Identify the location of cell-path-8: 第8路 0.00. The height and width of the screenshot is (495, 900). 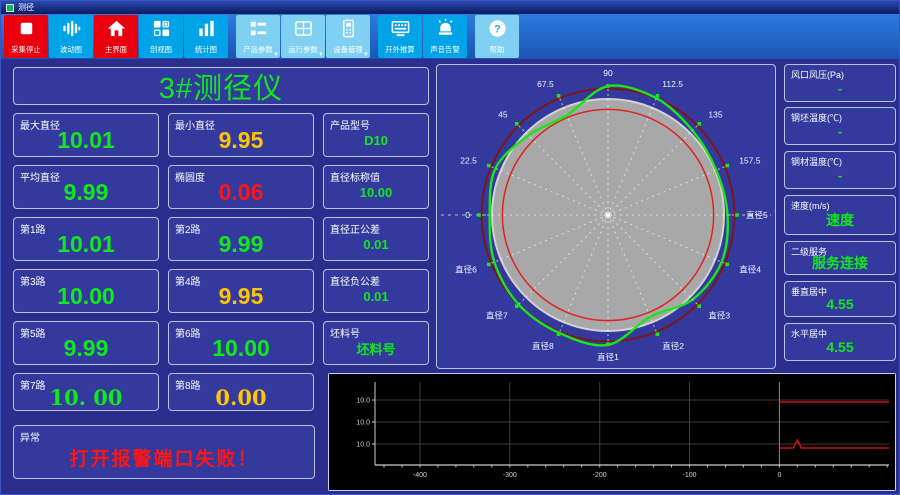
(241, 392).